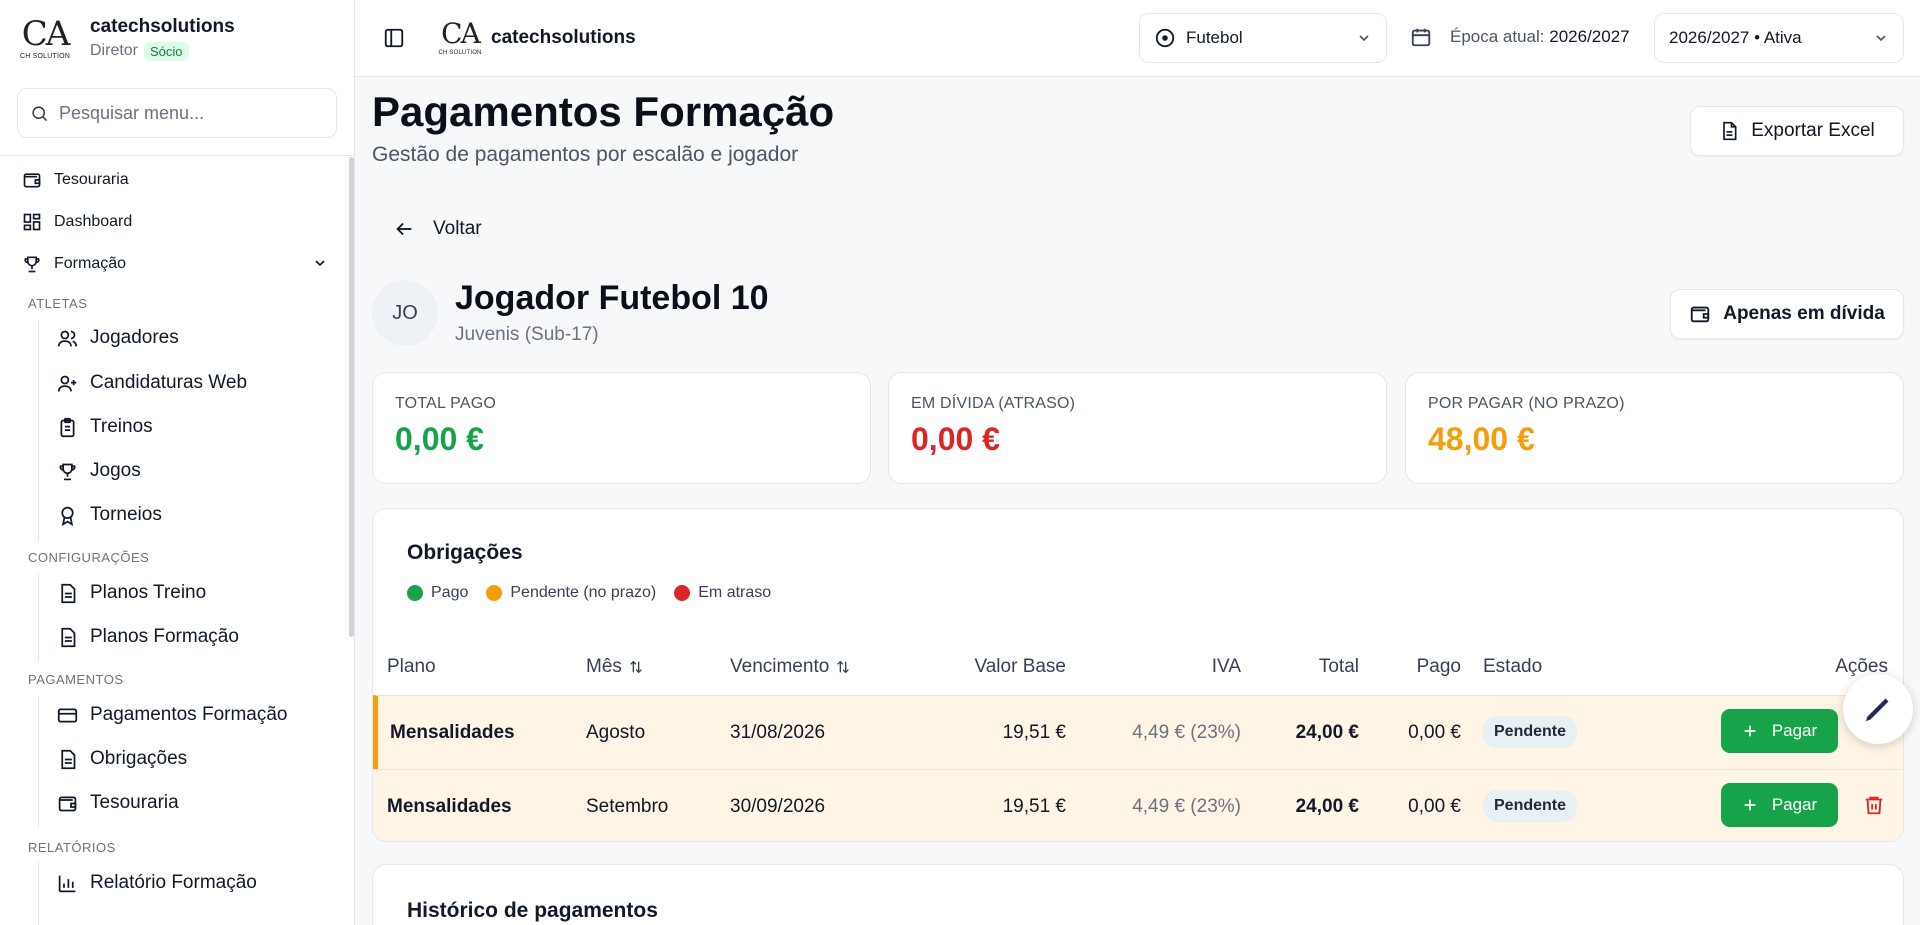 This screenshot has width=1920, height=925. What do you see at coordinates (1434, 806) in the screenshot?
I see `cell-pago: 0,00 €` at bounding box center [1434, 806].